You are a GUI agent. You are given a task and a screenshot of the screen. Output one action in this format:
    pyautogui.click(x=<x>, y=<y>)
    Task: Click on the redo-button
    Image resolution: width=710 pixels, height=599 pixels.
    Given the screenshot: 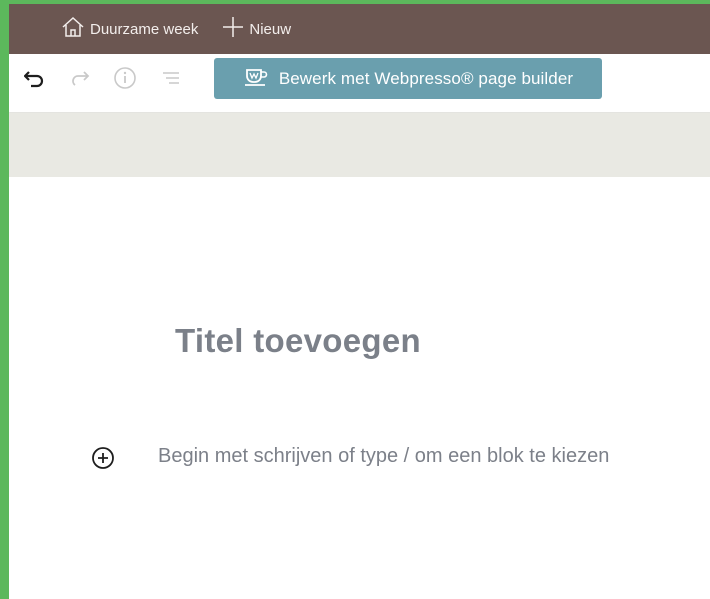 What is the action you would take?
    pyautogui.click(x=80, y=80)
    